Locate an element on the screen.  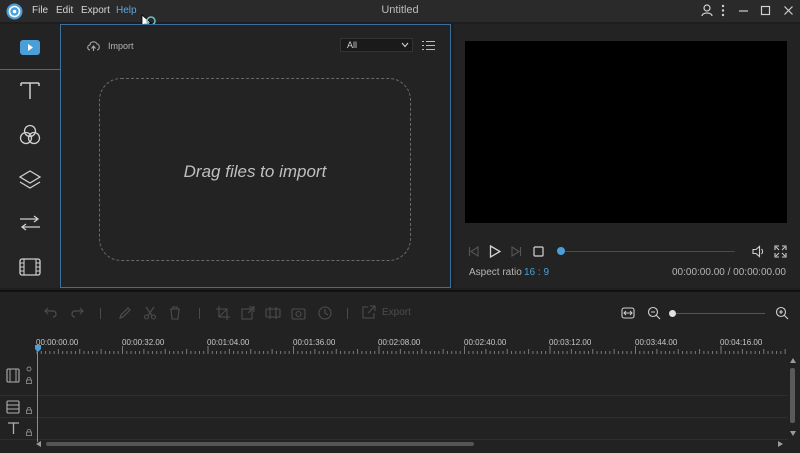
filter-dropdown: All is located at coordinates (376, 45).